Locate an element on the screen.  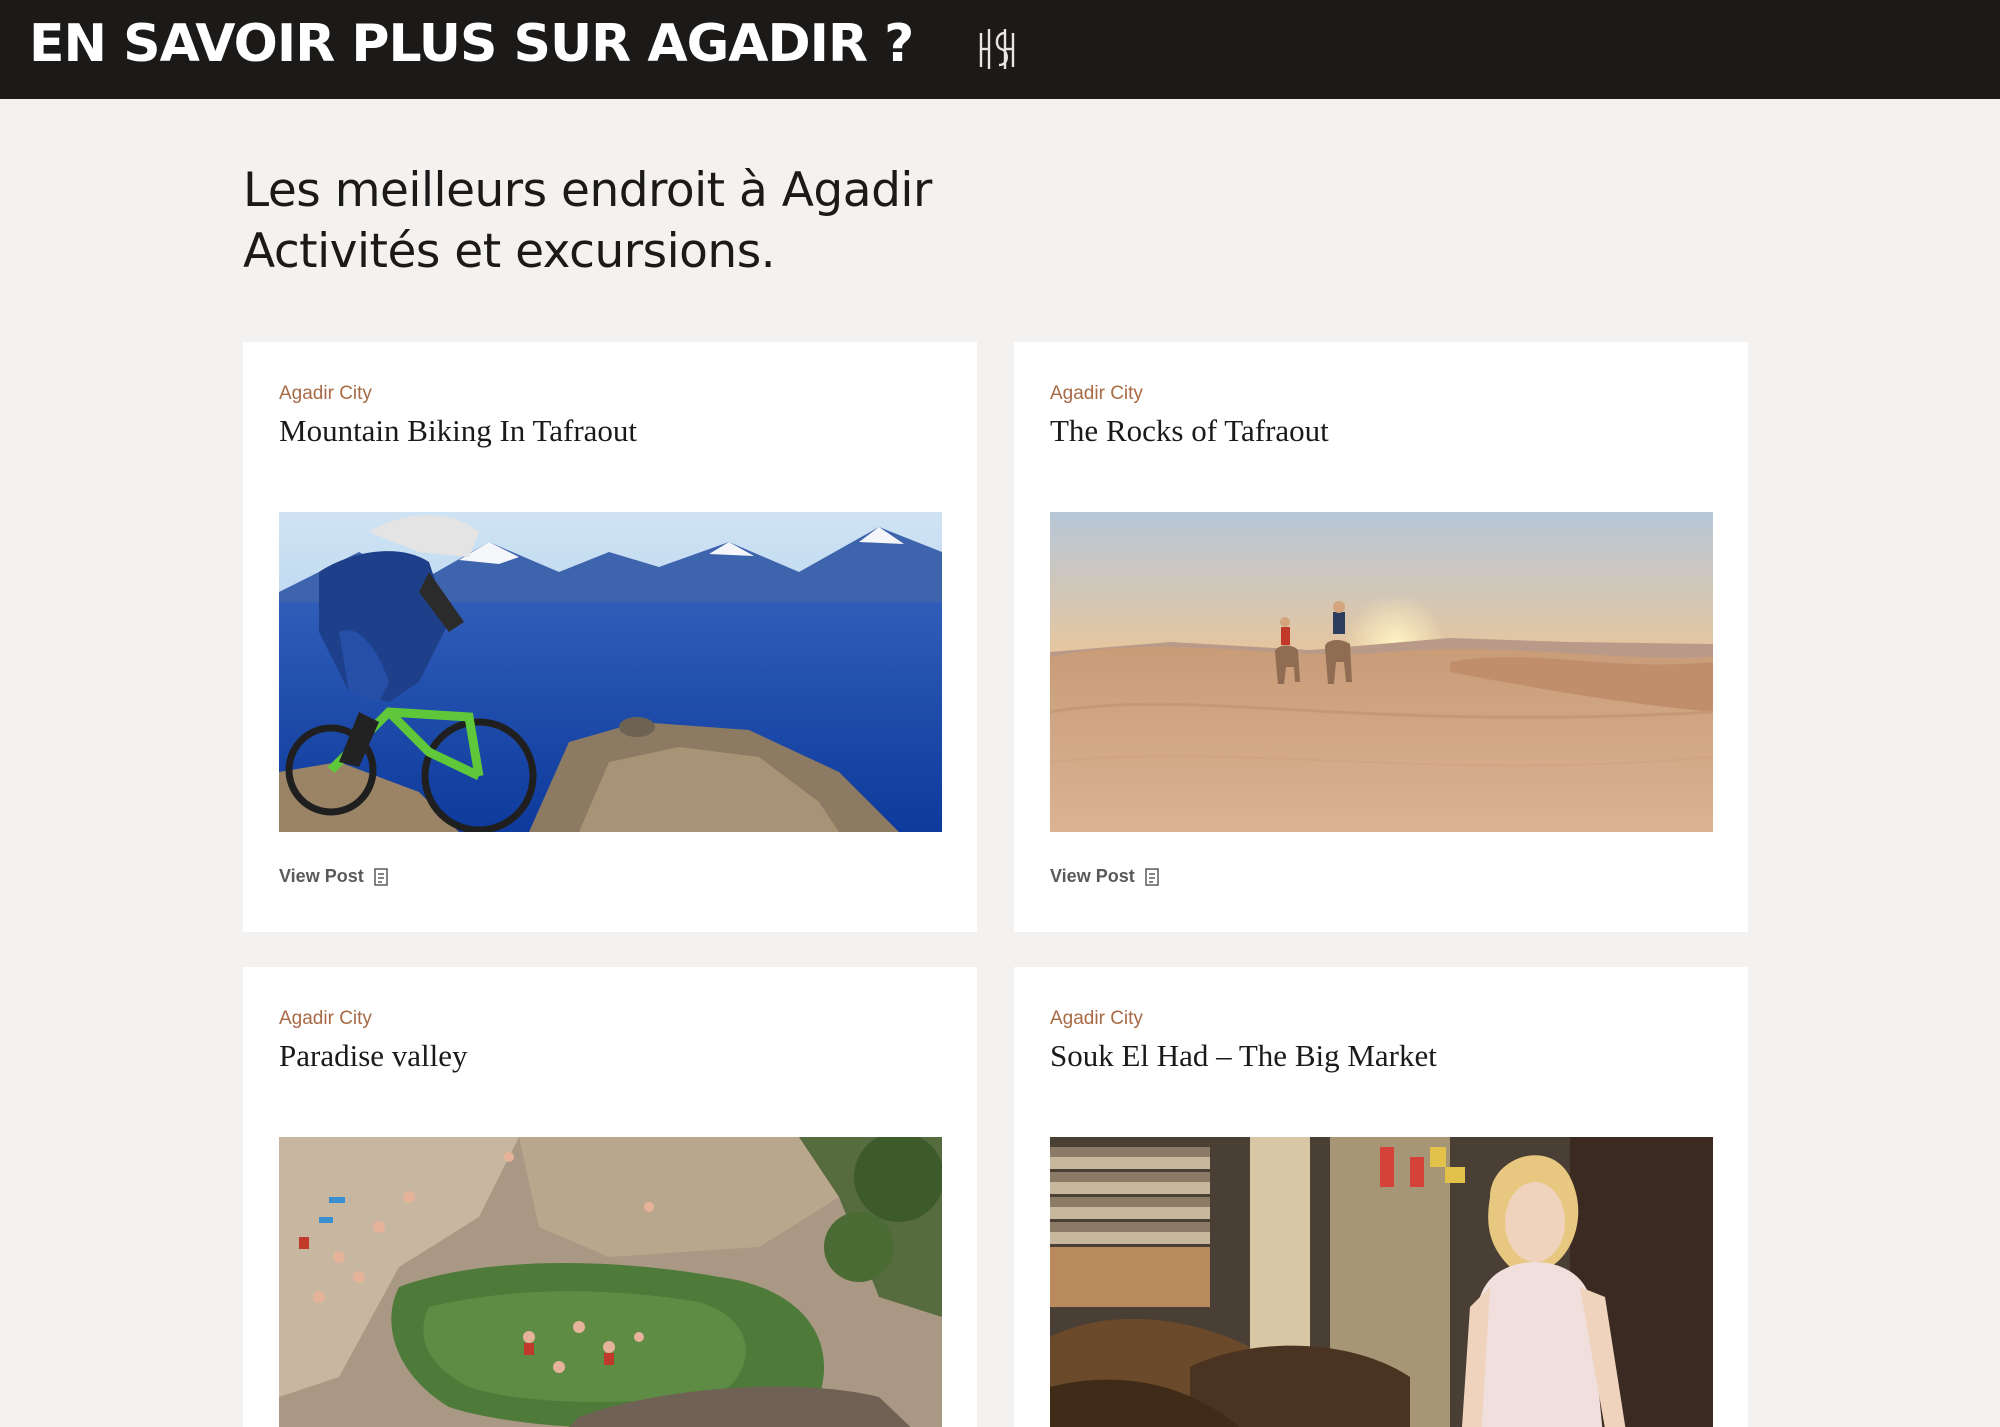
post-card: Agadir City Souk El Had – The Big Market is located at coordinates (1381, 1197).